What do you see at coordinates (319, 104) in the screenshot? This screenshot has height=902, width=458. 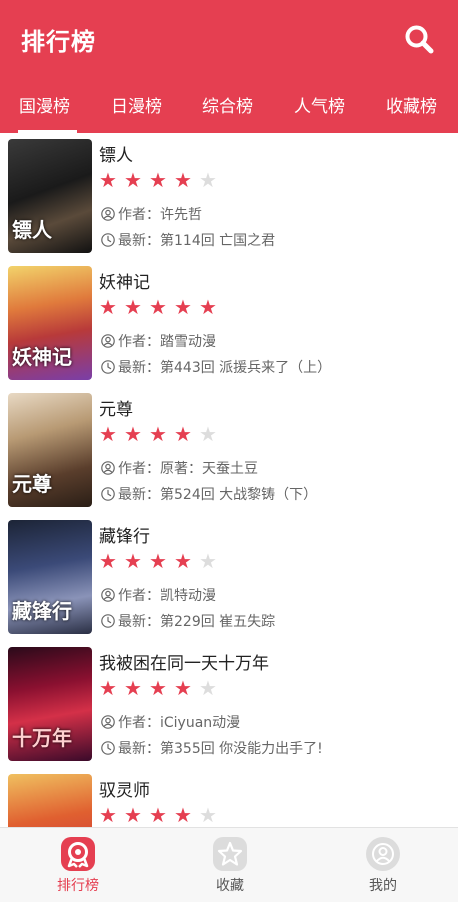 I see `tab-renqi: 人气榜` at bounding box center [319, 104].